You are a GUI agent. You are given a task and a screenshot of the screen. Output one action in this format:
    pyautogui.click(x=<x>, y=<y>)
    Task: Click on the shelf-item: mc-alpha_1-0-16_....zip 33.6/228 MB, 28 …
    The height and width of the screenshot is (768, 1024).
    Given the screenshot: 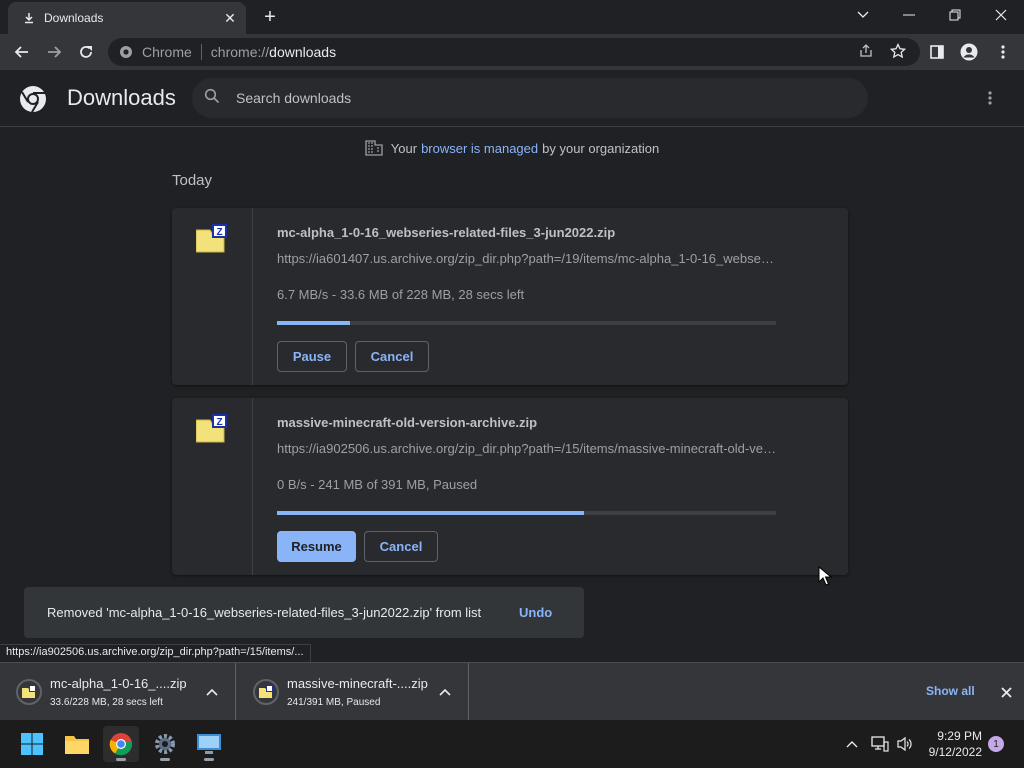 What is the action you would take?
    pyautogui.click(x=118, y=692)
    